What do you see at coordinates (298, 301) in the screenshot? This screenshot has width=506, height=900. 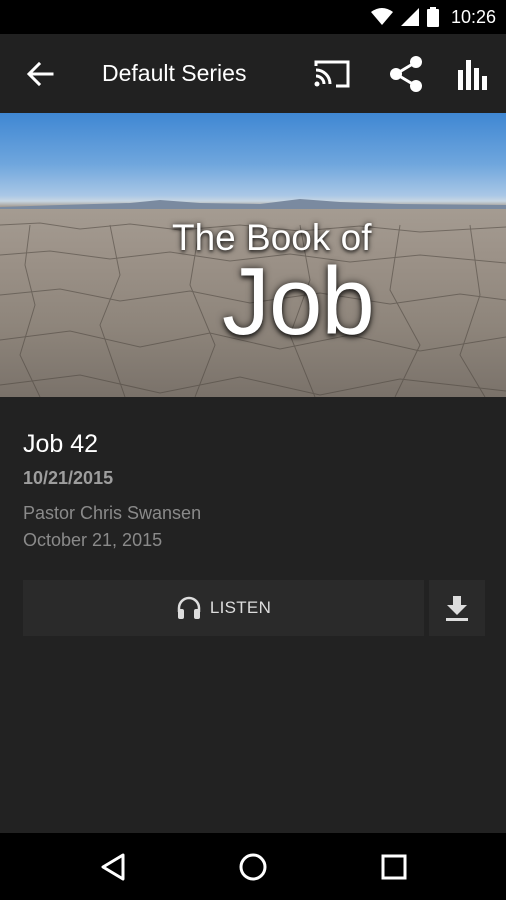 I see `artwork-heading-line2: Job` at bounding box center [298, 301].